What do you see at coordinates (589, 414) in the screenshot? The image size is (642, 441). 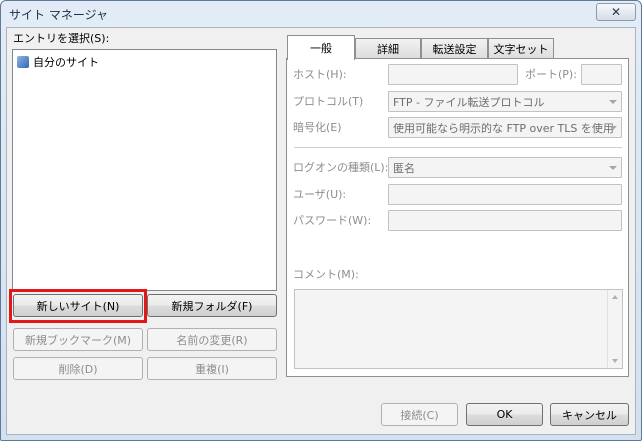 I see `cancel-button: キャンセル` at bounding box center [589, 414].